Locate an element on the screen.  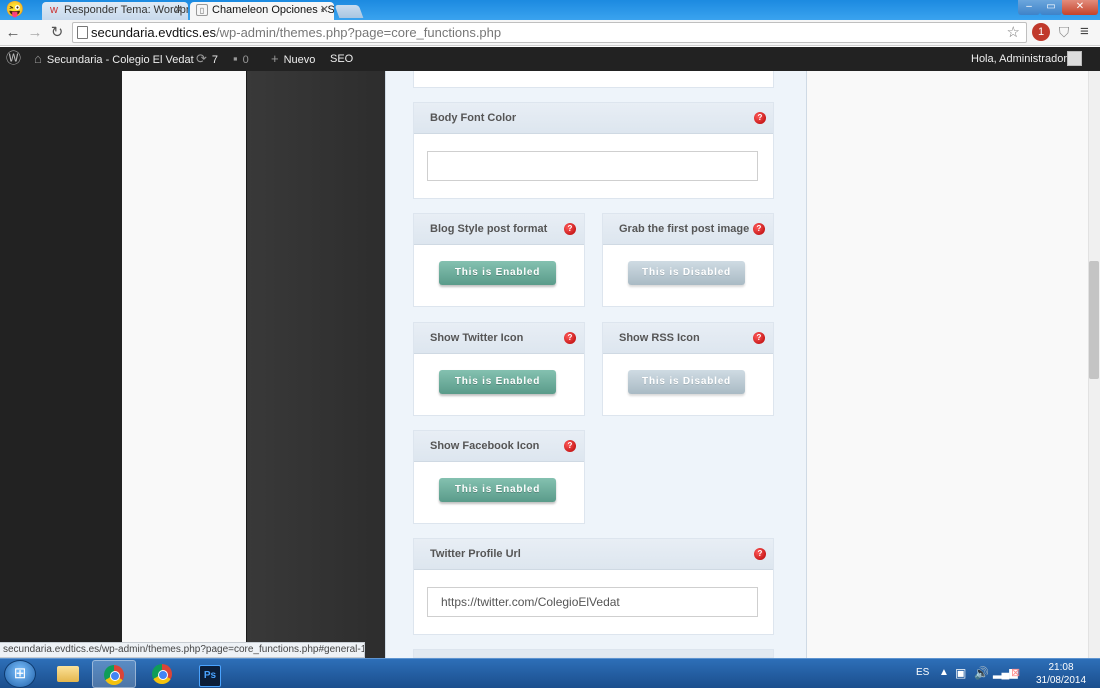
browser-tab-responder: w Responder Tema: Wordpr ✕ is located at coordinates (115, 11).